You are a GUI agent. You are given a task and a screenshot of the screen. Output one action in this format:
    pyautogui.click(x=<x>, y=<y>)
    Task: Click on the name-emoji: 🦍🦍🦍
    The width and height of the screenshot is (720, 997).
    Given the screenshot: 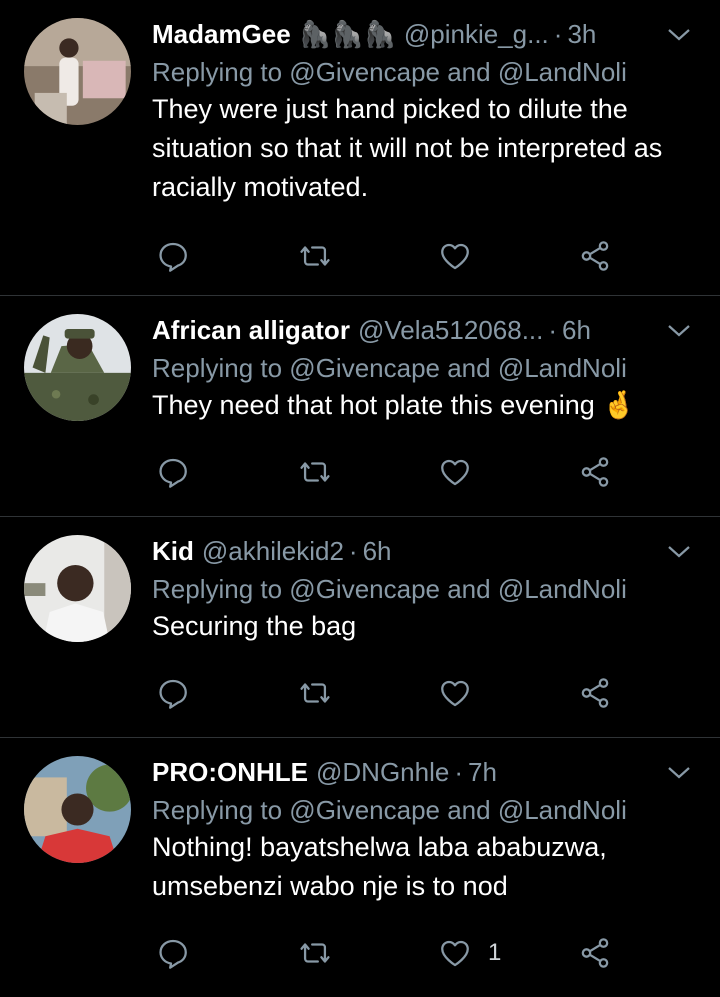 What is the action you would take?
    pyautogui.click(x=347, y=33)
    